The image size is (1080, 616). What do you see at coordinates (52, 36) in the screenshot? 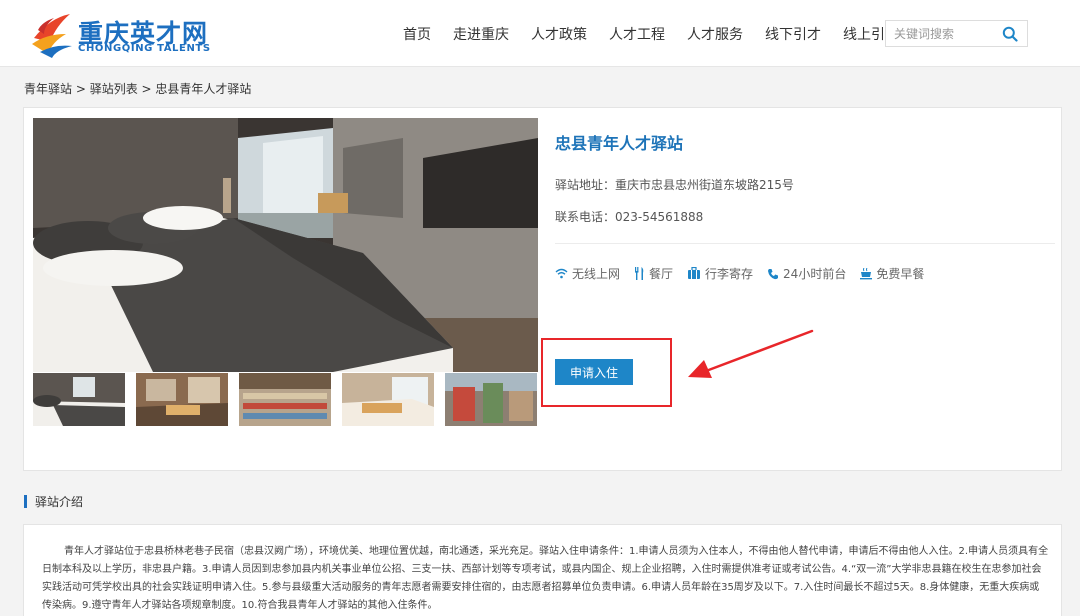
I see `logo-emblem-icon` at bounding box center [52, 36].